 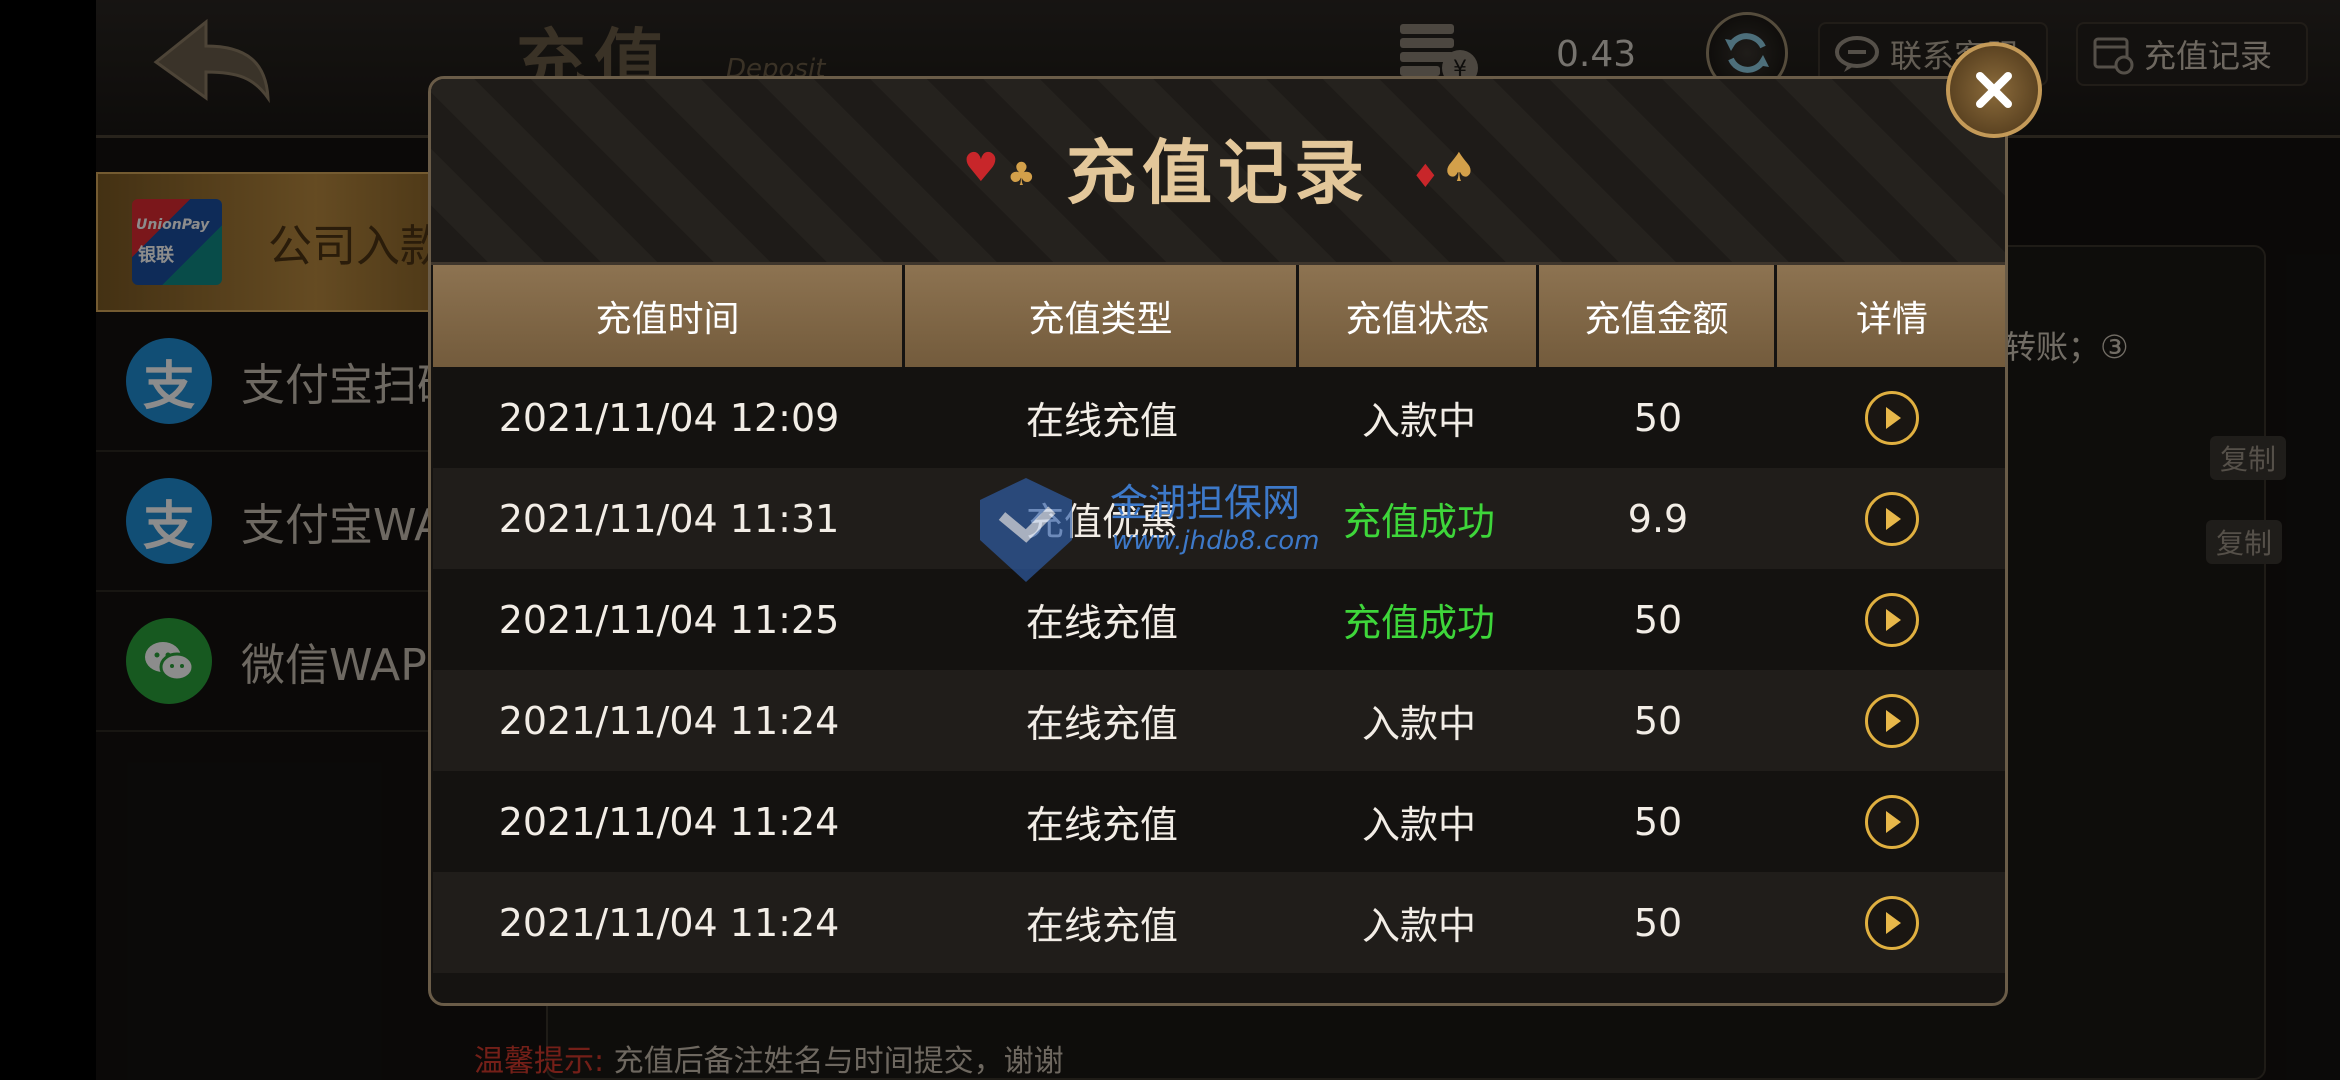 I want to click on table-header: 充值时间 充值类型 充值状态 充值金额 详情, so click(x=1219, y=316).